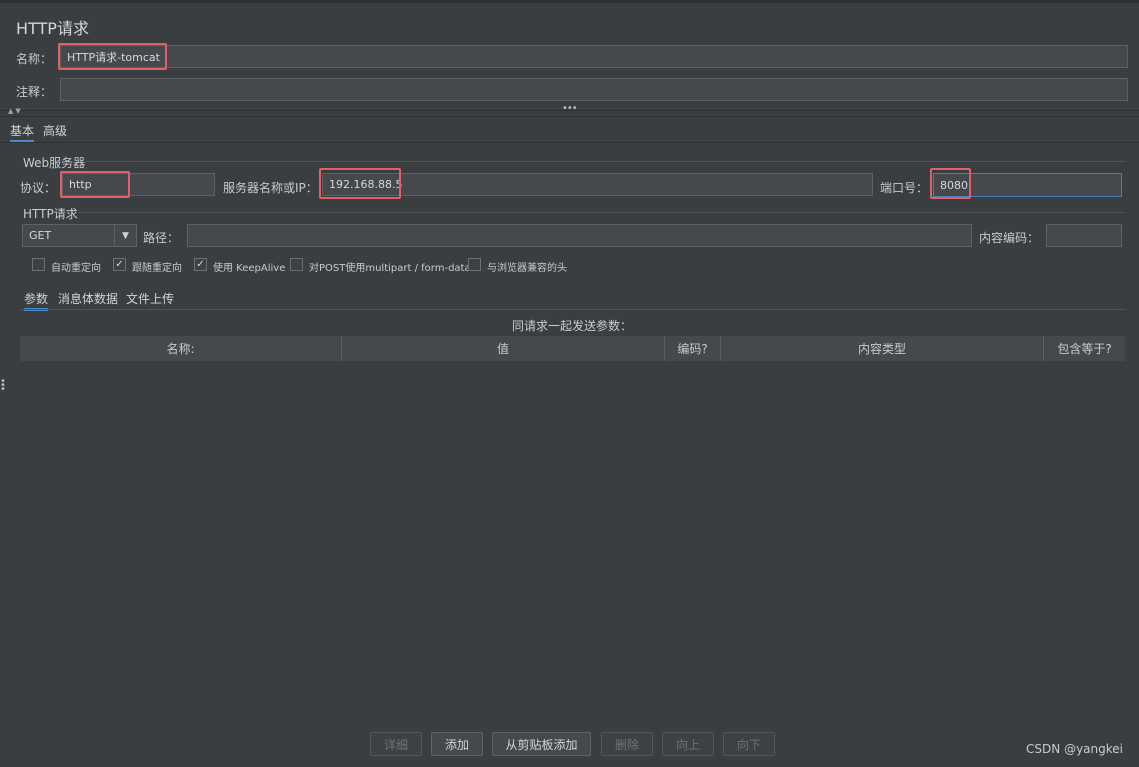 The height and width of the screenshot is (767, 1139). Describe the element at coordinates (541, 744) in the screenshot. I see `add-from-clipboard-button: 从剪贴板添加` at that location.